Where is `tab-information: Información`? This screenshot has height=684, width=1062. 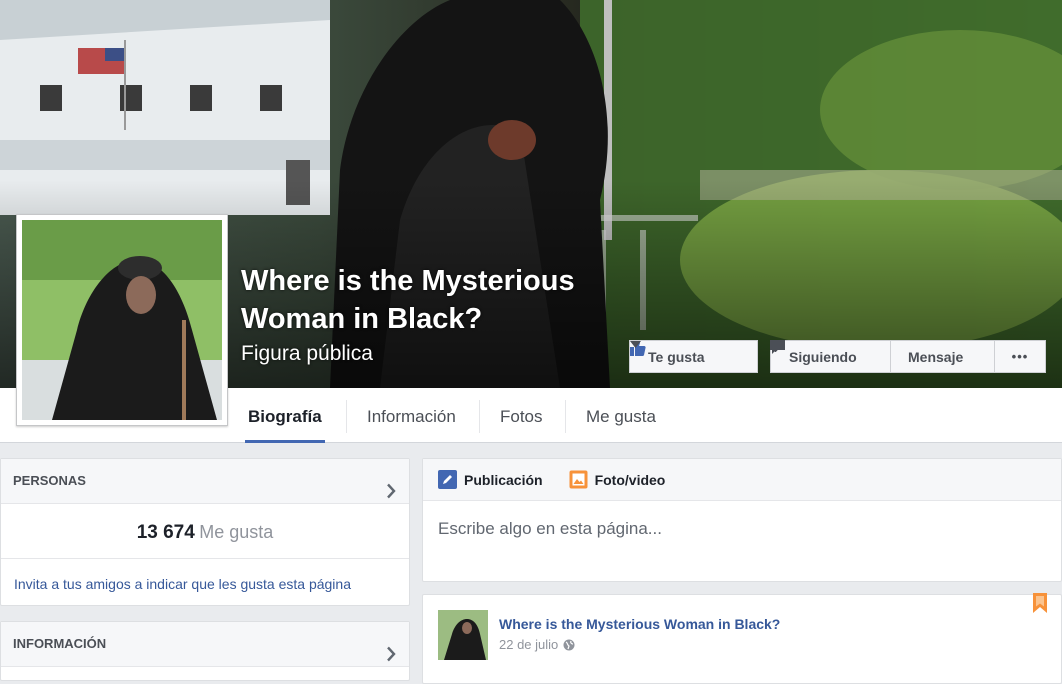 tab-information: Información is located at coordinates (411, 415).